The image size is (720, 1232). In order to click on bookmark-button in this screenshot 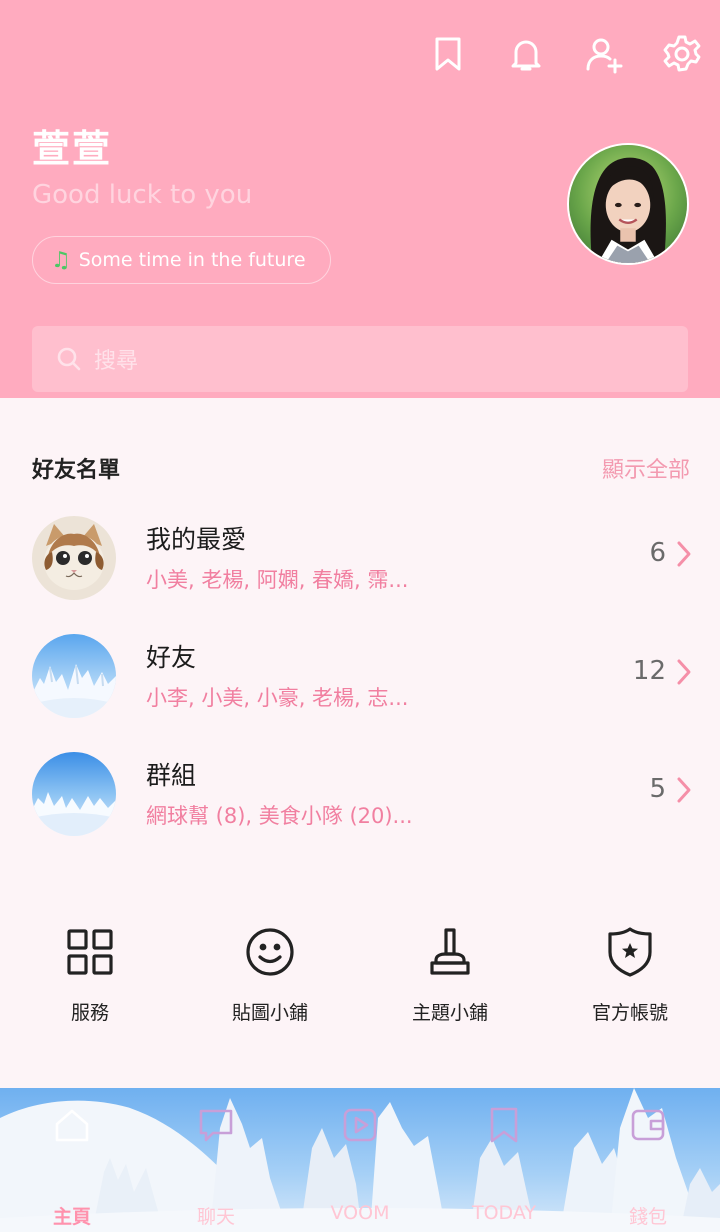, I will do `click(448, 54)`.